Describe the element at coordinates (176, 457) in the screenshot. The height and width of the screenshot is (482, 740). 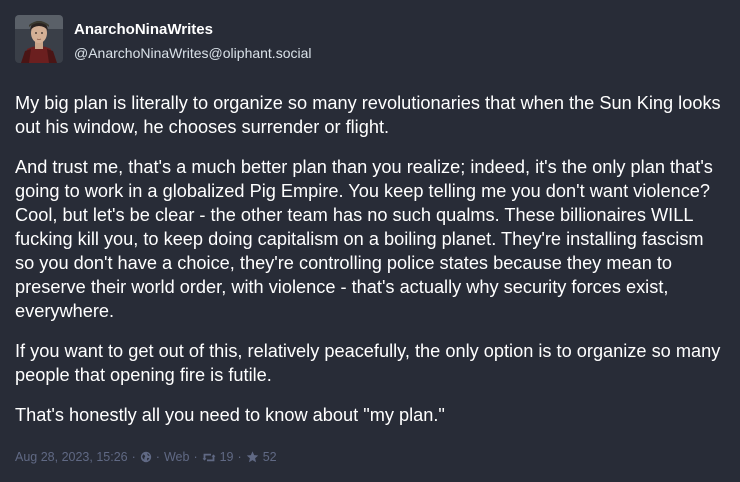
I see `application-name: Web` at that location.